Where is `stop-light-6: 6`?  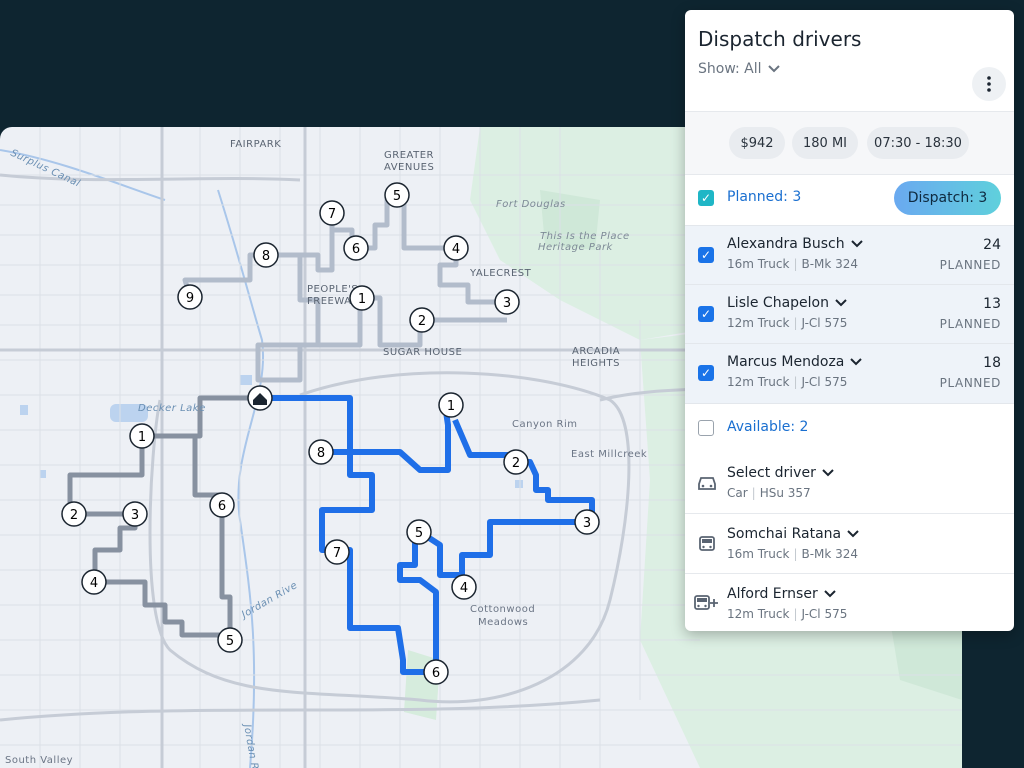
stop-light-6: 6 is located at coordinates (356, 248).